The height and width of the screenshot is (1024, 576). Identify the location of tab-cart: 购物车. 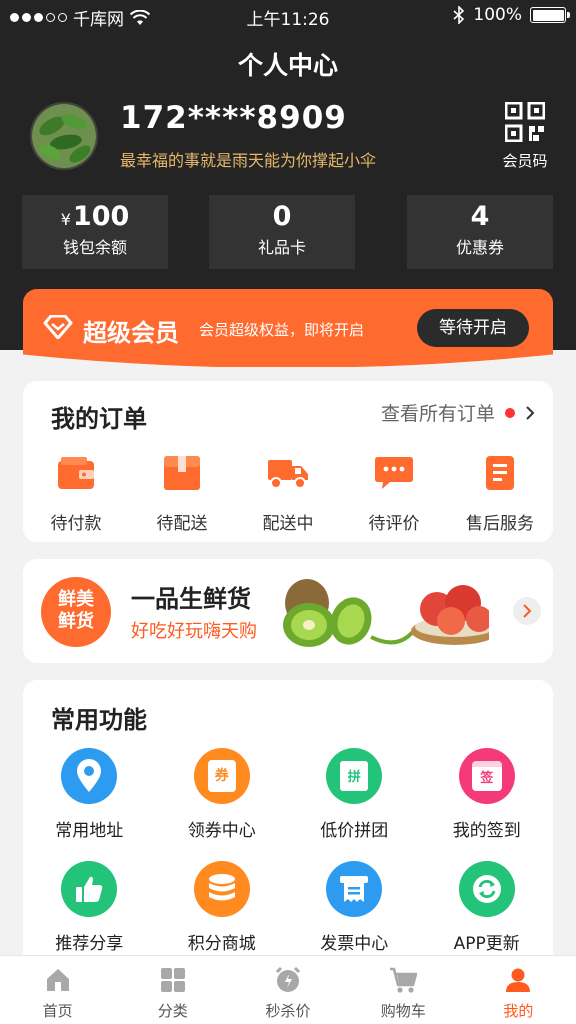
(403, 990).